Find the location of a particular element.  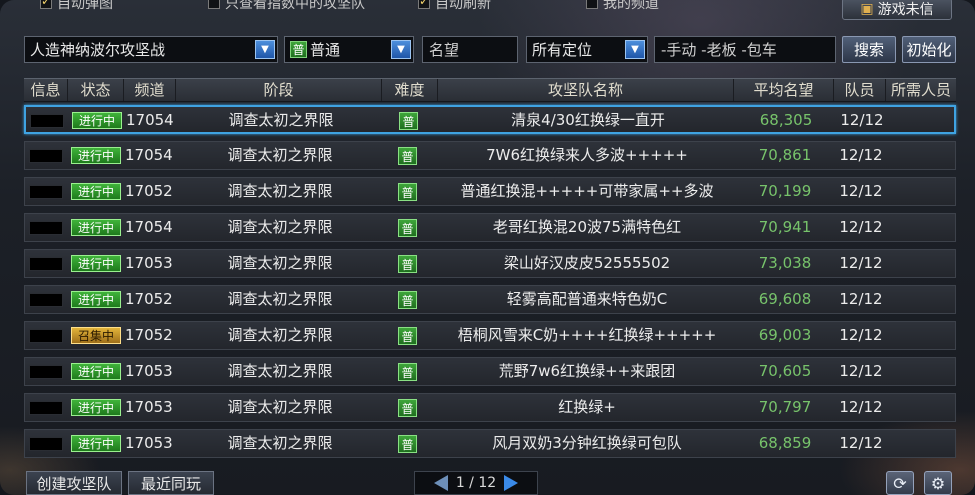

dungeon-select: 人造神纳波尔攻坚战 ▼ is located at coordinates (151, 49).